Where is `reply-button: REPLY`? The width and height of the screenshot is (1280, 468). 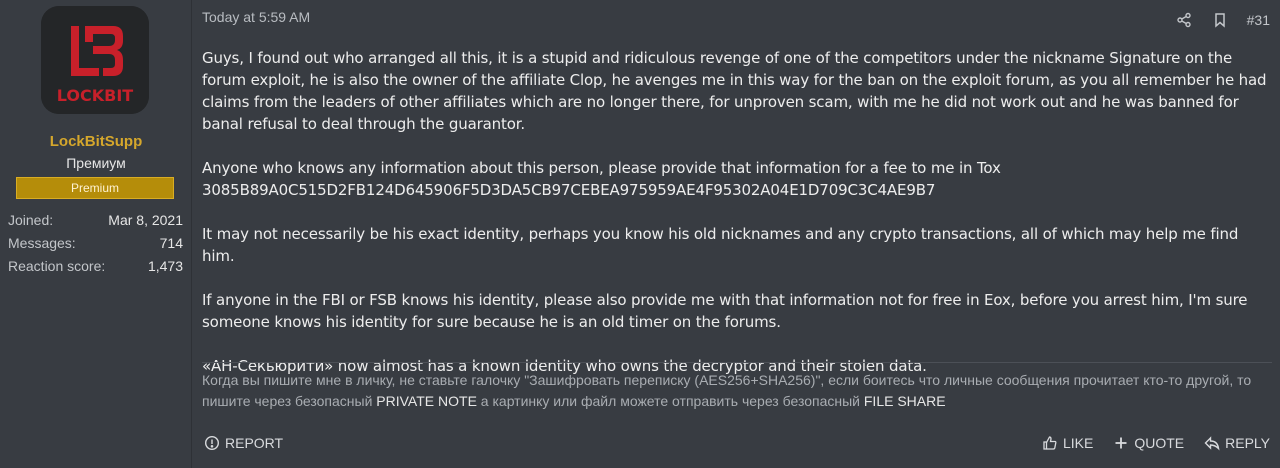 reply-button: REPLY is located at coordinates (1237, 443).